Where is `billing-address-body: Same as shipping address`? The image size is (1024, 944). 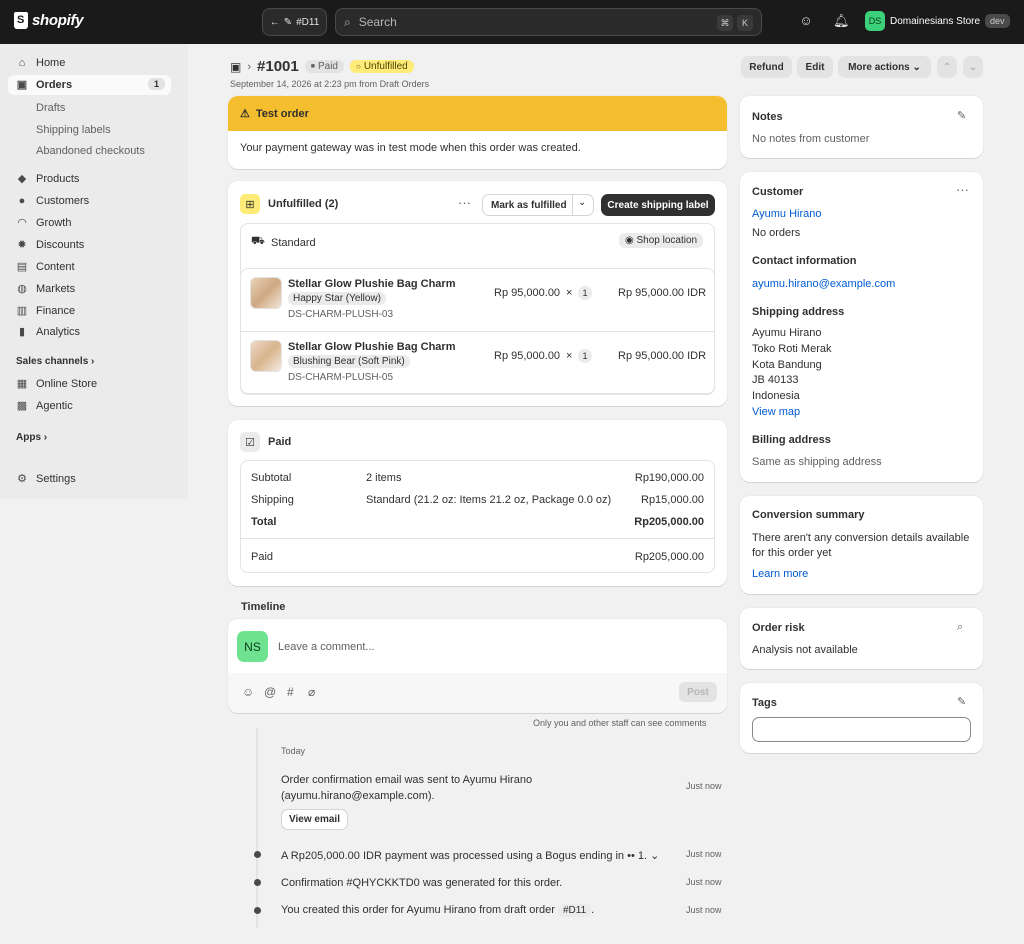 billing-address-body: Same as shipping address is located at coordinates (817, 462).